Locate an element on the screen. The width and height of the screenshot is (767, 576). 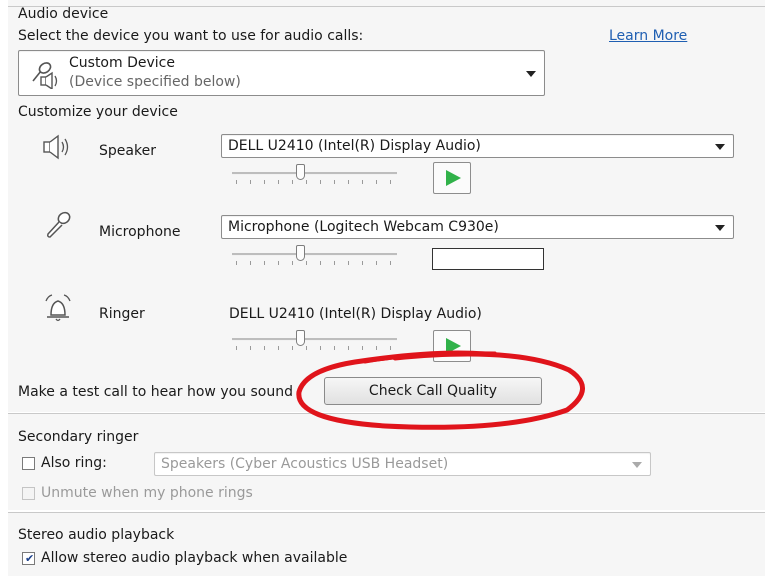
checkmark-icon: ✔ is located at coordinates (30, 558).